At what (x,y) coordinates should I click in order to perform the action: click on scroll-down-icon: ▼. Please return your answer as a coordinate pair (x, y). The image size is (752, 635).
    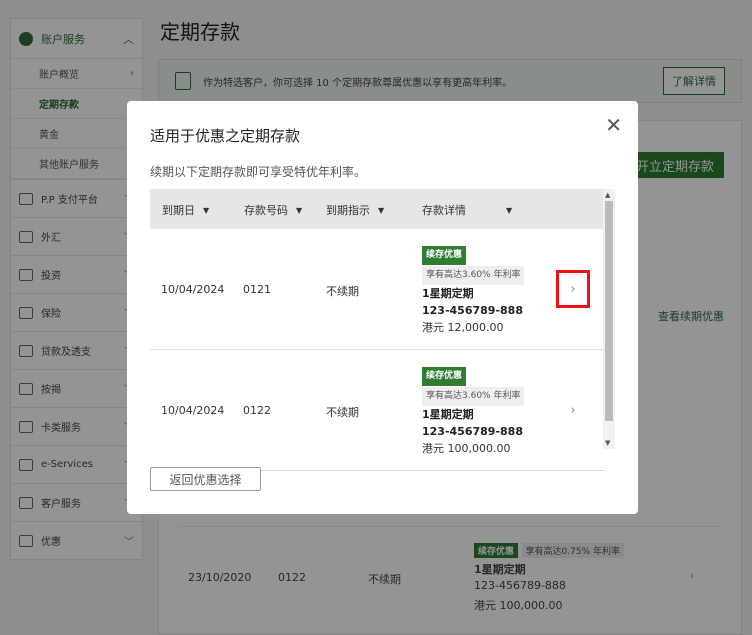
    Looking at the image, I should click on (607, 443).